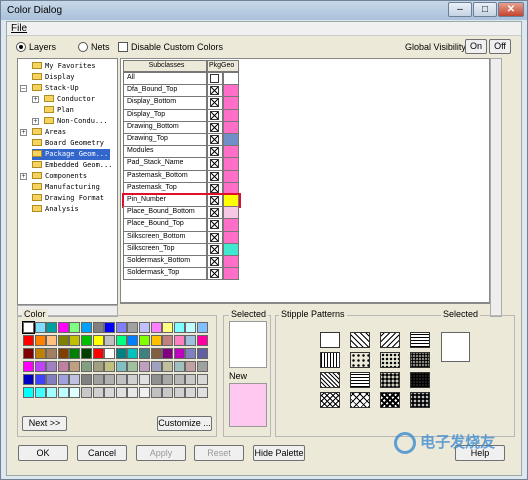  What do you see at coordinates (165, 164) in the screenshot?
I see `subclass-row-label: Pad_Stack_Name` at bounding box center [165, 164].